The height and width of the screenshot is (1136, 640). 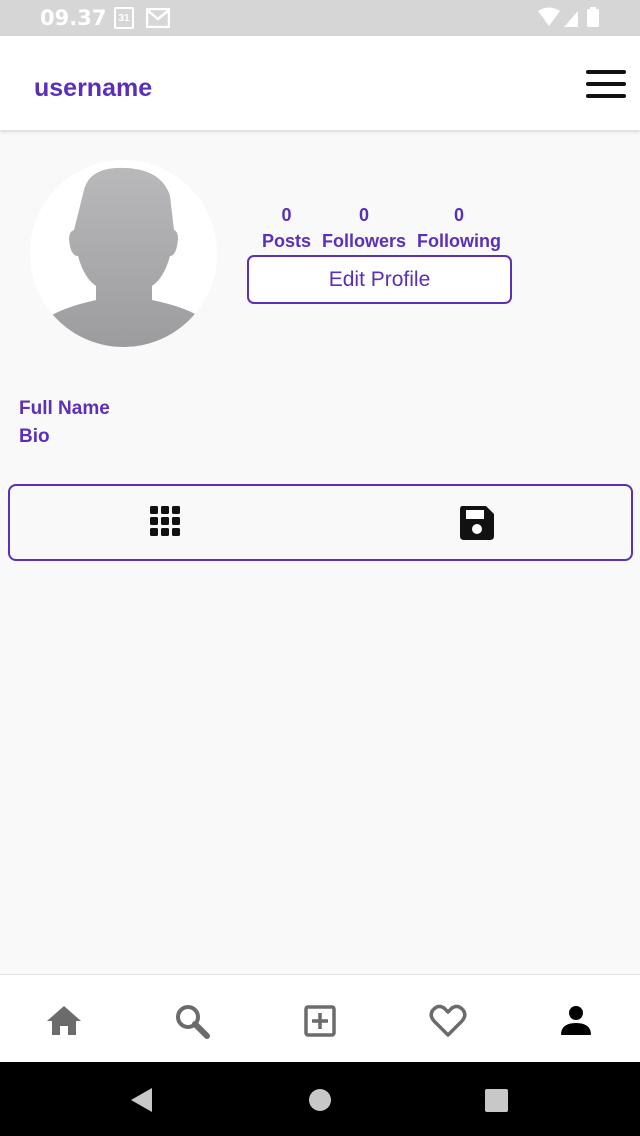 What do you see at coordinates (93, 88) in the screenshot?
I see `username-title: username` at bounding box center [93, 88].